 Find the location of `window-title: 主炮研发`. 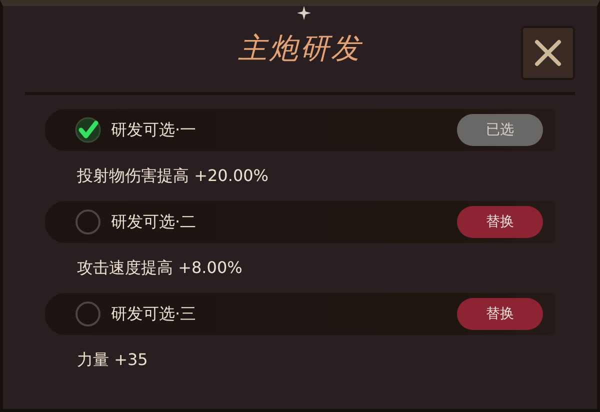

window-title: 主炮研发 is located at coordinates (300, 48).